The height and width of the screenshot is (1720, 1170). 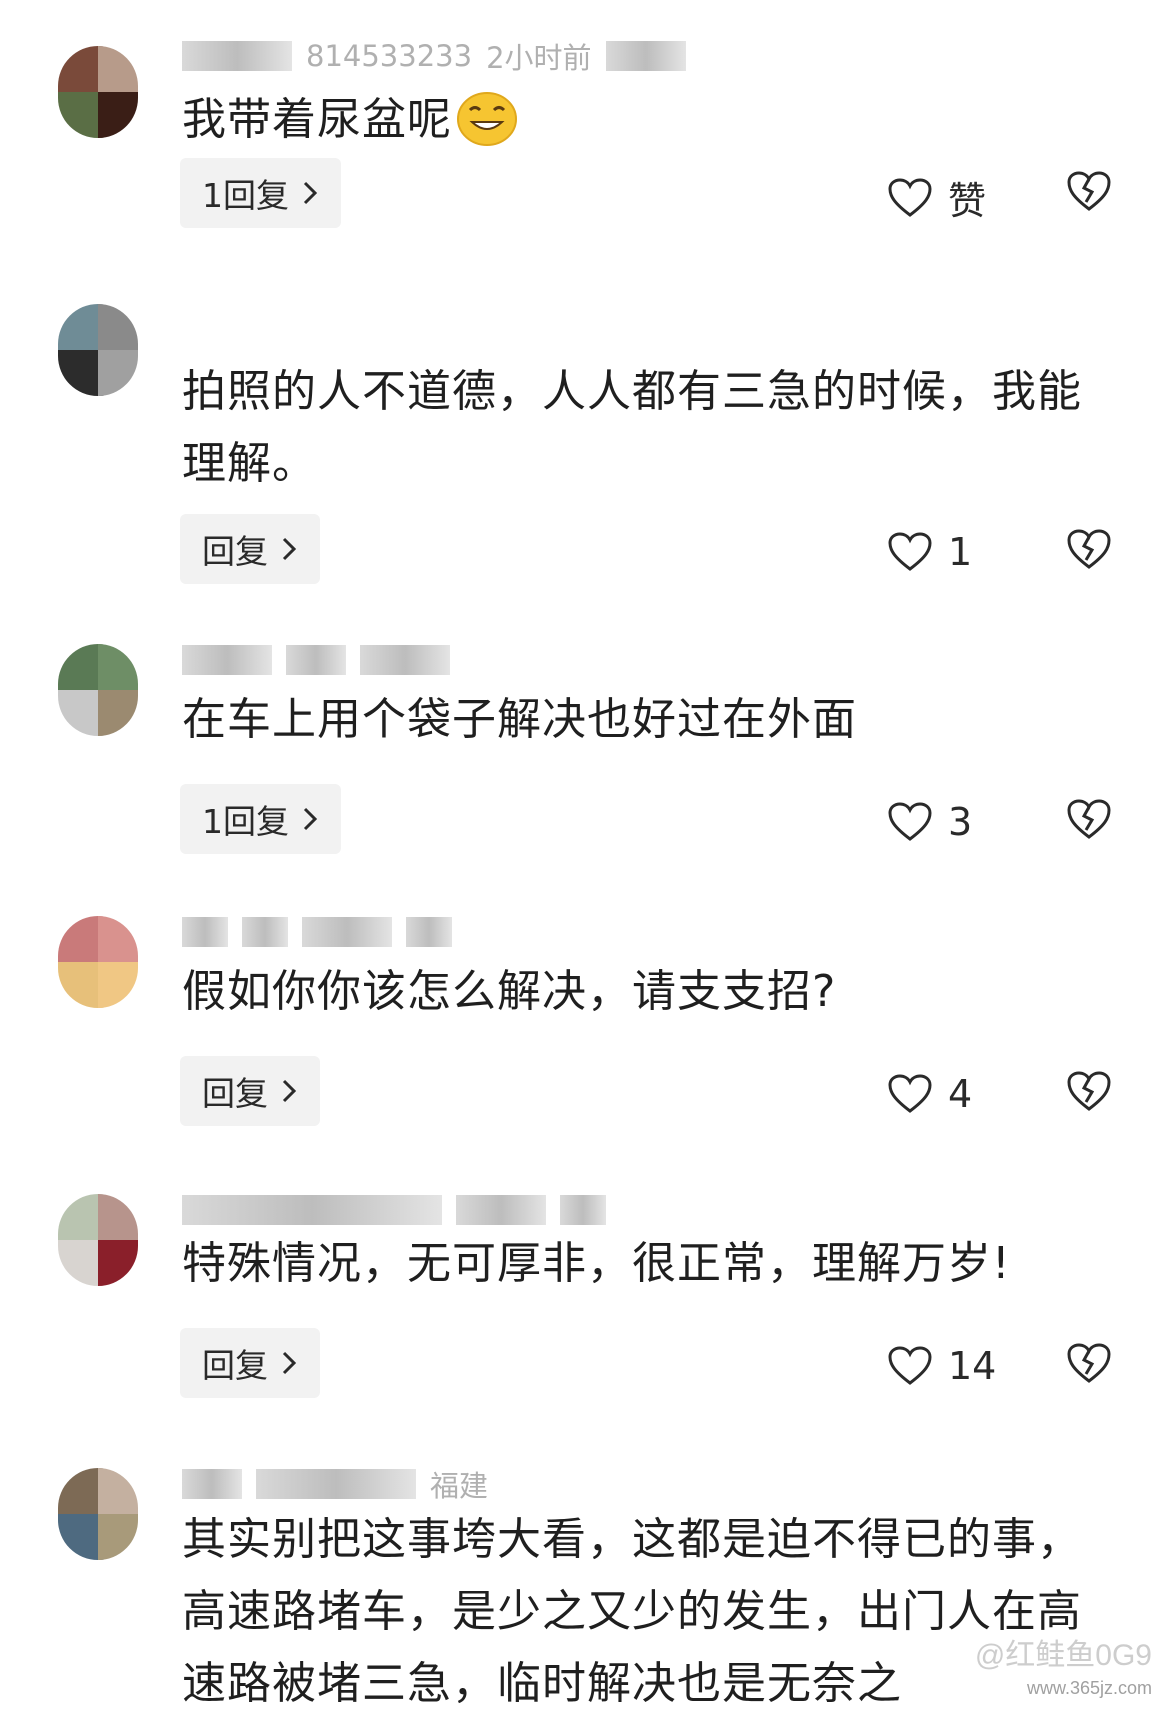 I want to click on comment-meta: 814533233 2小时前, so click(x=434, y=57).